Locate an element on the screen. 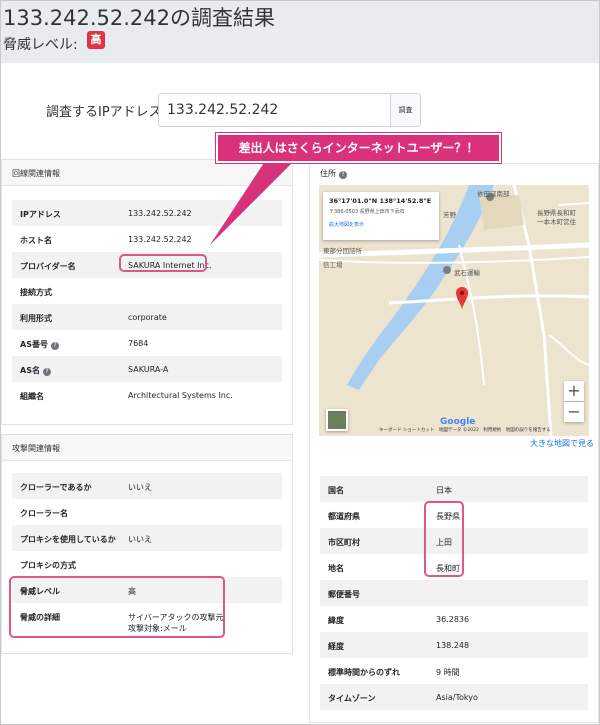 This screenshot has width=600, height=725. ip-search-input is located at coordinates (274, 110).